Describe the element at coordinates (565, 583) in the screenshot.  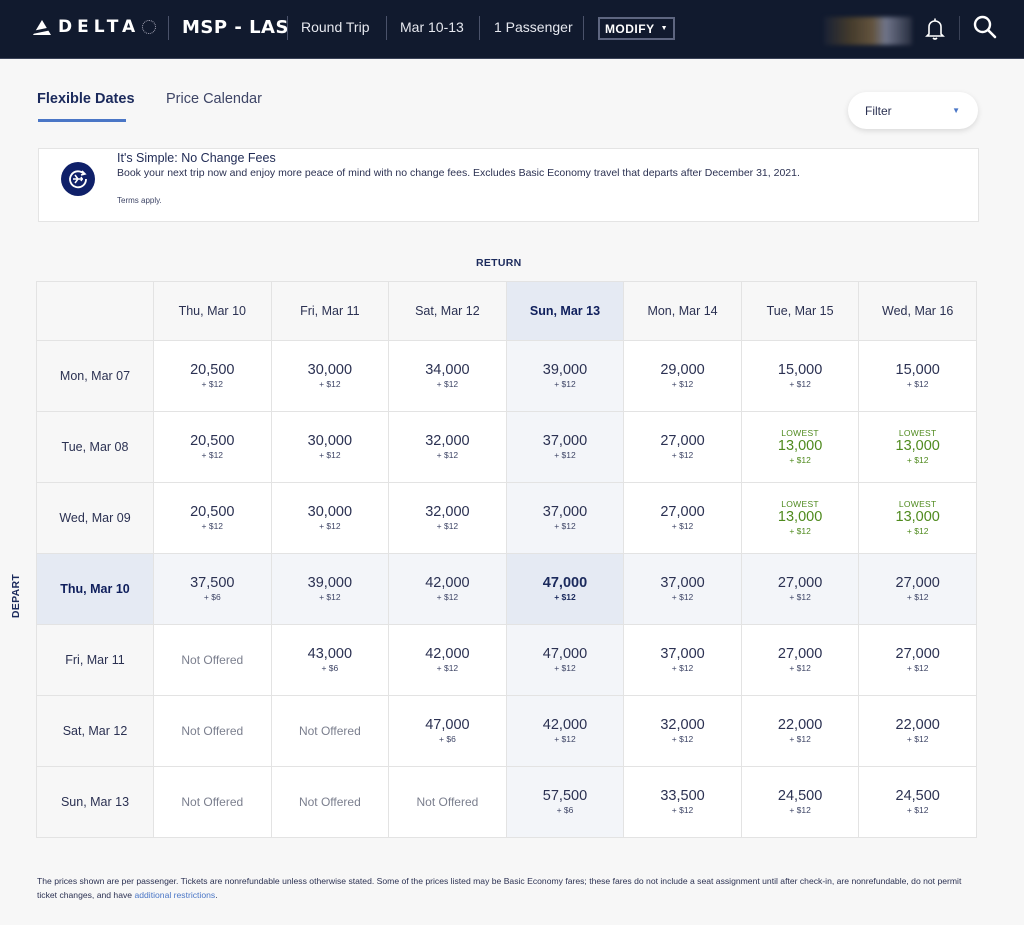
I see `fare-miles: 47,000` at that location.